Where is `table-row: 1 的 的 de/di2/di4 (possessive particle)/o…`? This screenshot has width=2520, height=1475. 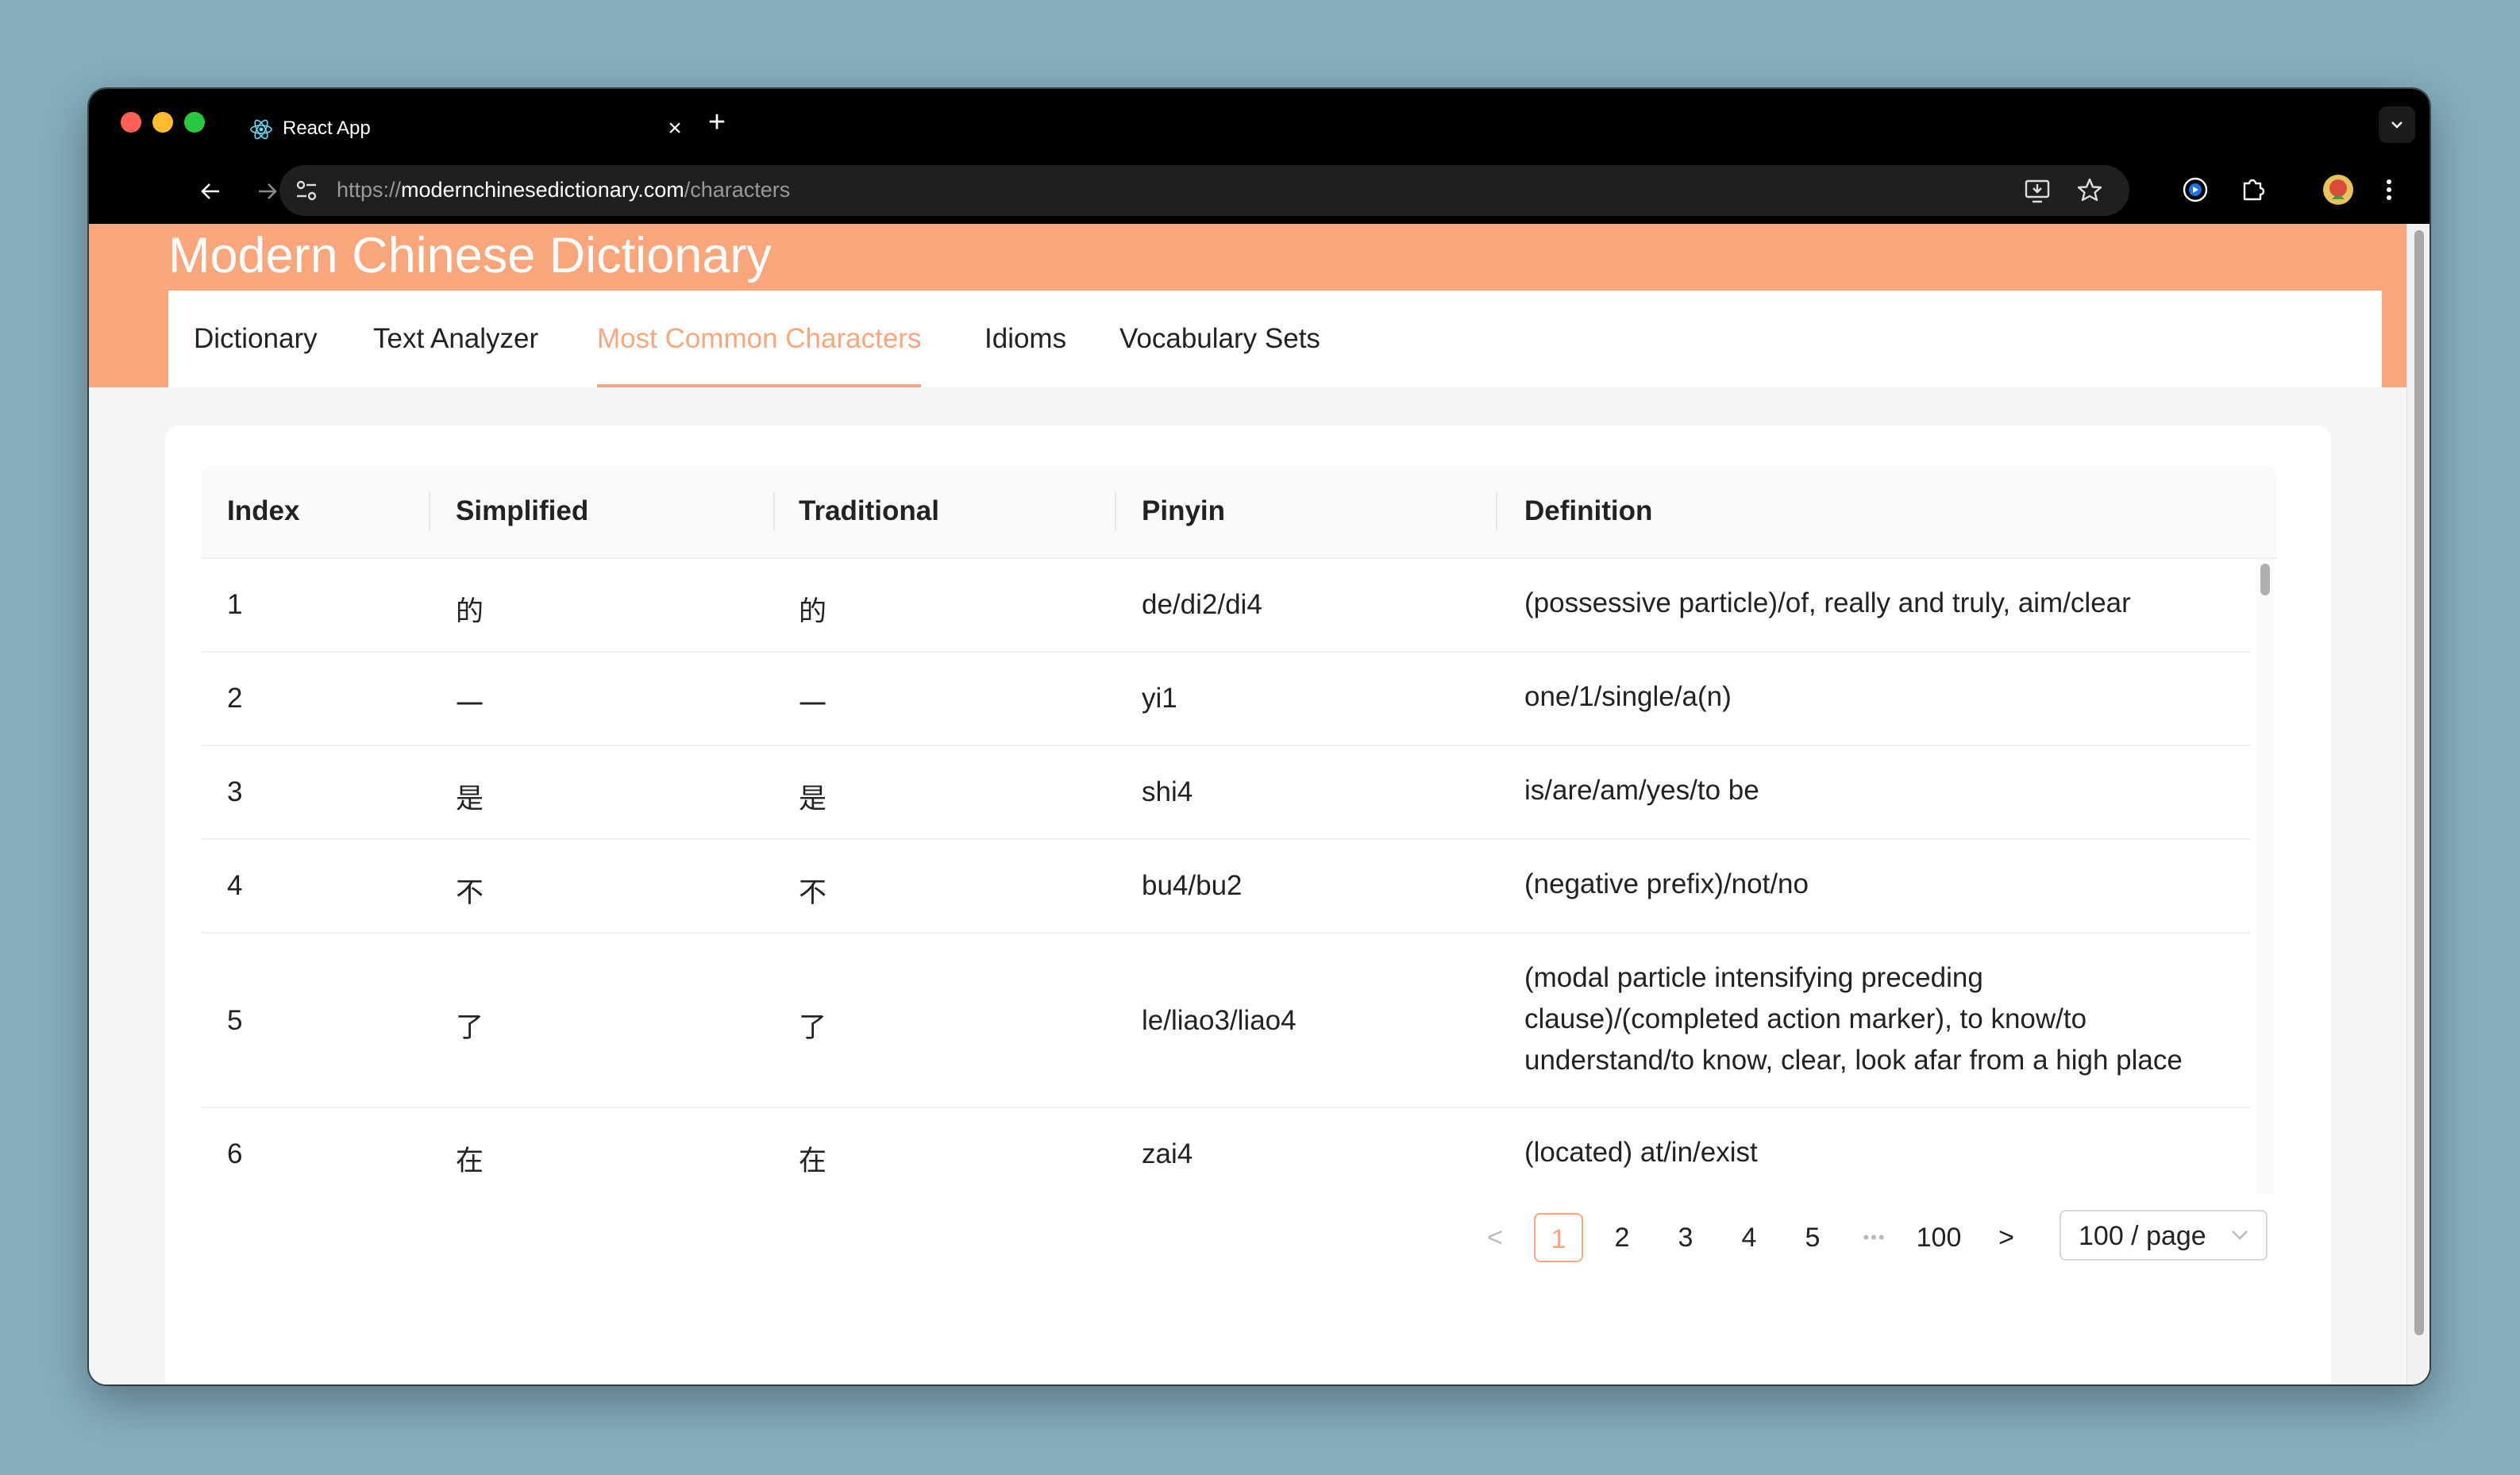 table-row: 1 的 的 de/di2/di4 (possessive particle)/o… is located at coordinates (1226, 606).